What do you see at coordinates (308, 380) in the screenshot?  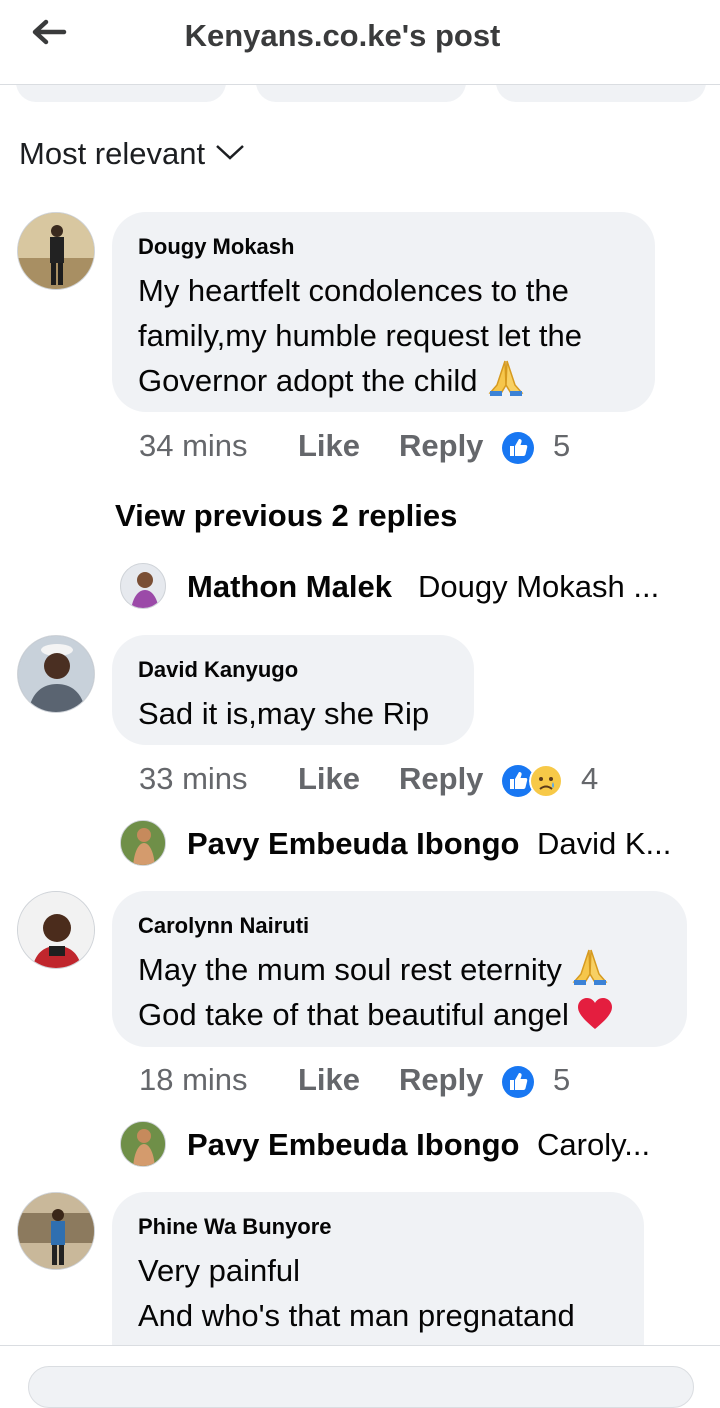 I see `comment-text: Governor adopt the child` at bounding box center [308, 380].